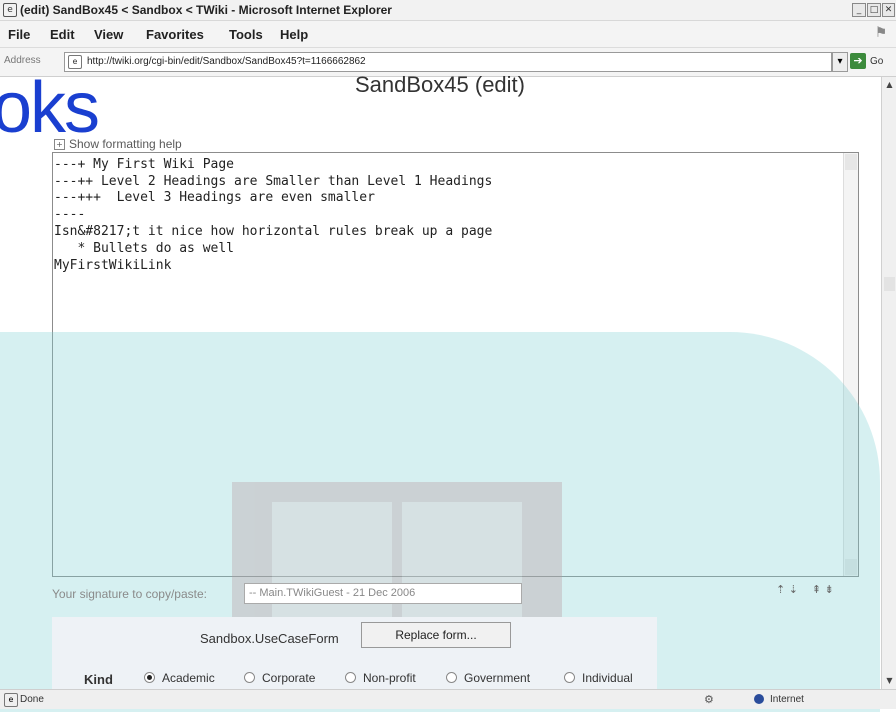  What do you see at coordinates (98, 679) in the screenshot?
I see `kind-label: Kind` at bounding box center [98, 679].